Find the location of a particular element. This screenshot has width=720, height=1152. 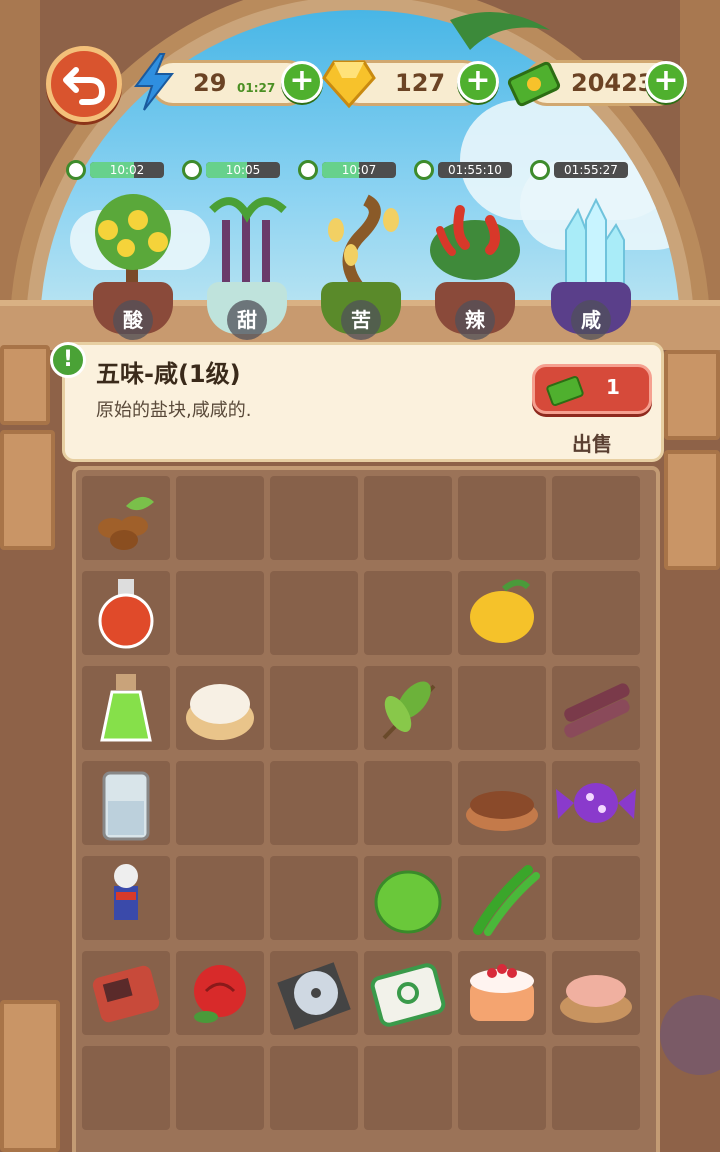

green-chili-icon is located at coordinates (502, 898).